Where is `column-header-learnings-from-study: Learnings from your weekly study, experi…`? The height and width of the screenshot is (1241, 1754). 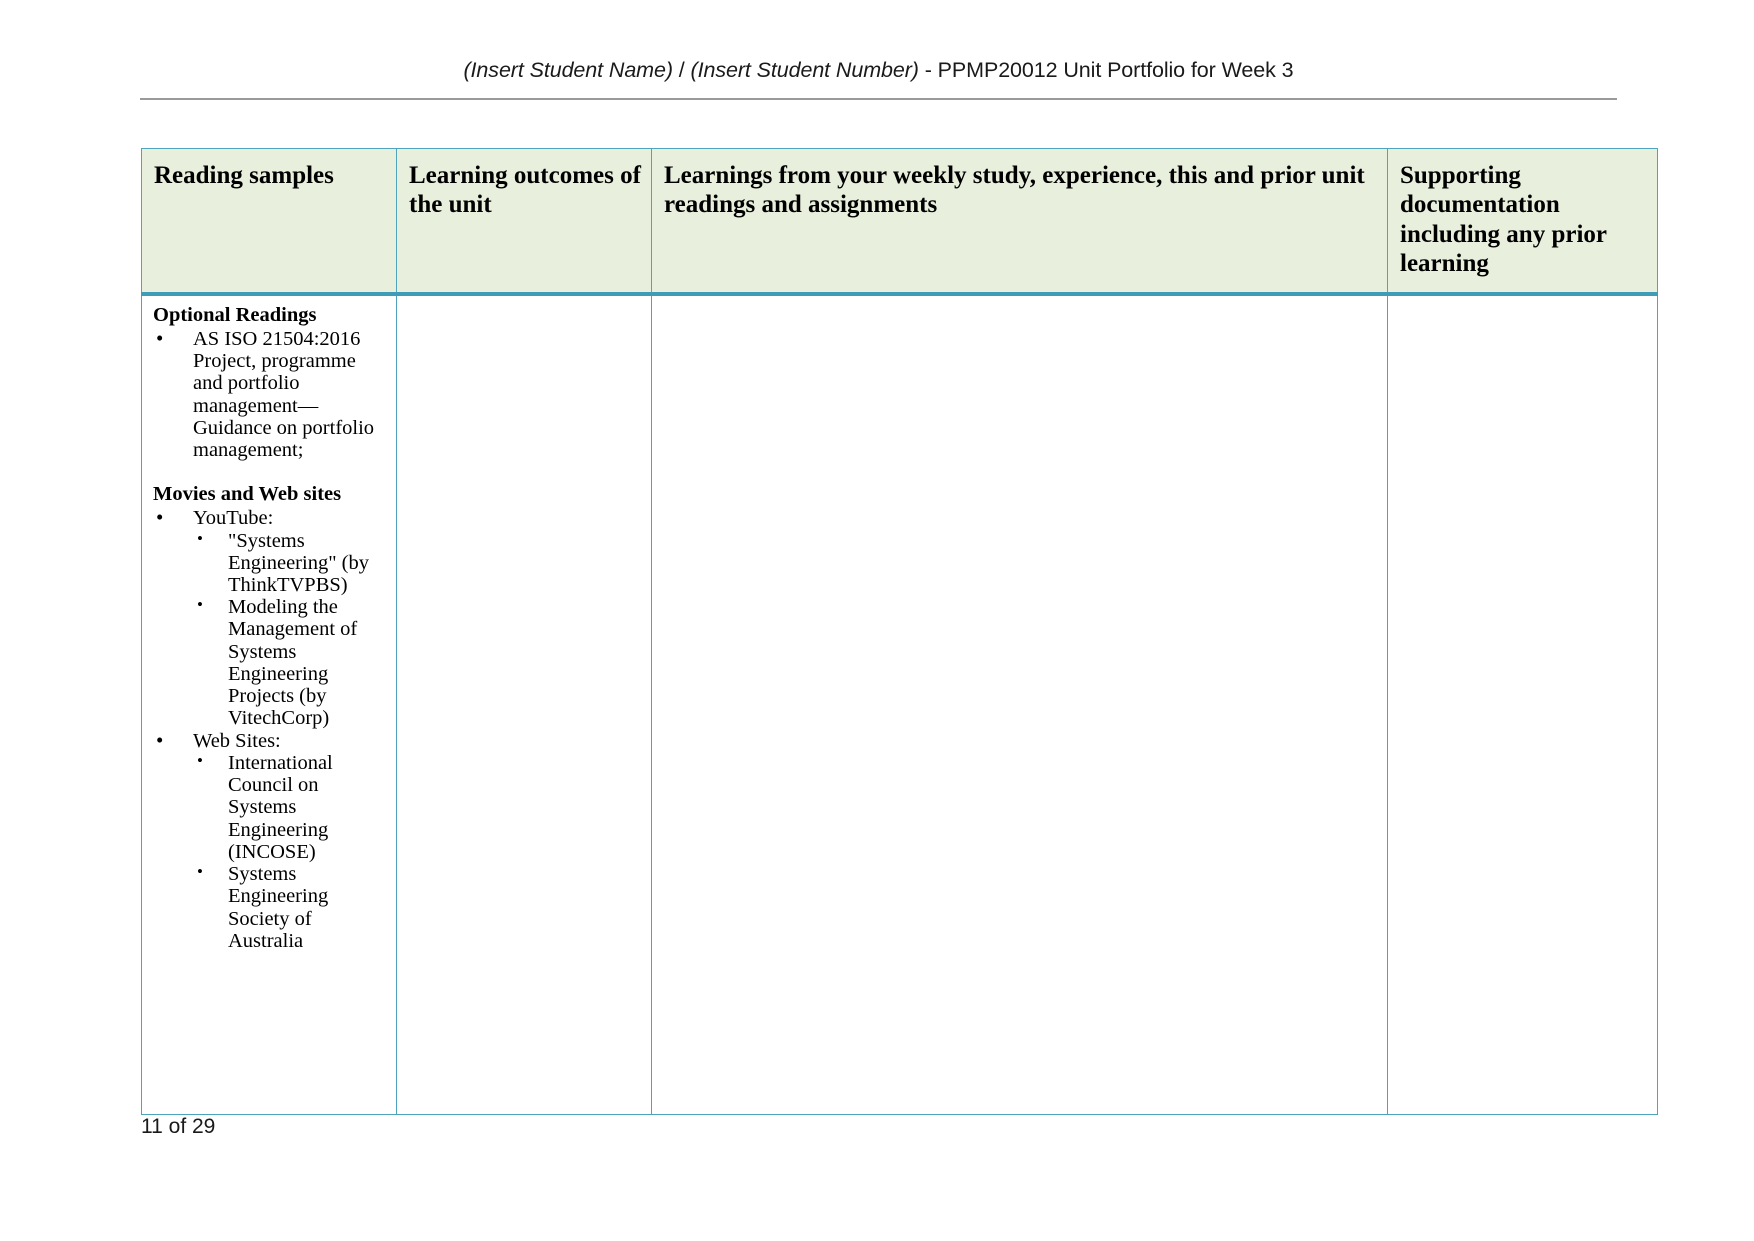 column-header-learnings-from-study: Learnings from your weekly study, experi… is located at coordinates (1019, 222).